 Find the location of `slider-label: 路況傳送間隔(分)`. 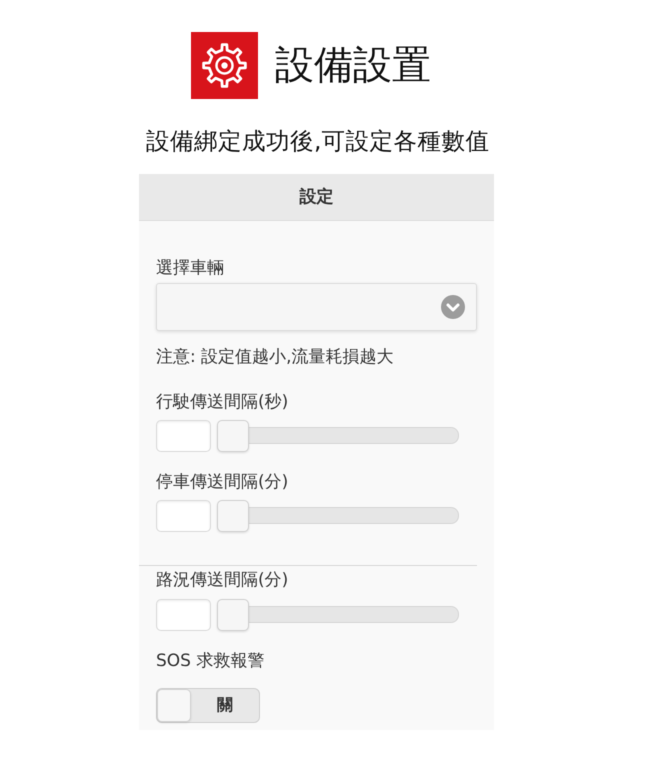

slider-label: 路況傳送間隔(分) is located at coordinates (308, 578).